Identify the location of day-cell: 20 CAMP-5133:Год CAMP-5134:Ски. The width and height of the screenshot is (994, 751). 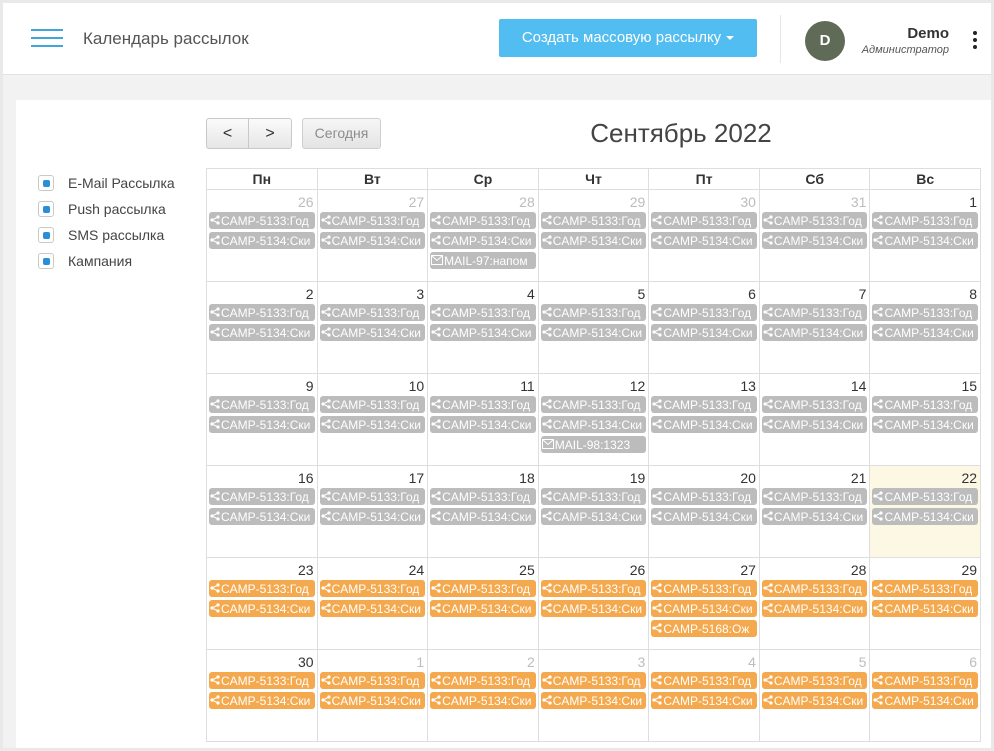
(704, 512).